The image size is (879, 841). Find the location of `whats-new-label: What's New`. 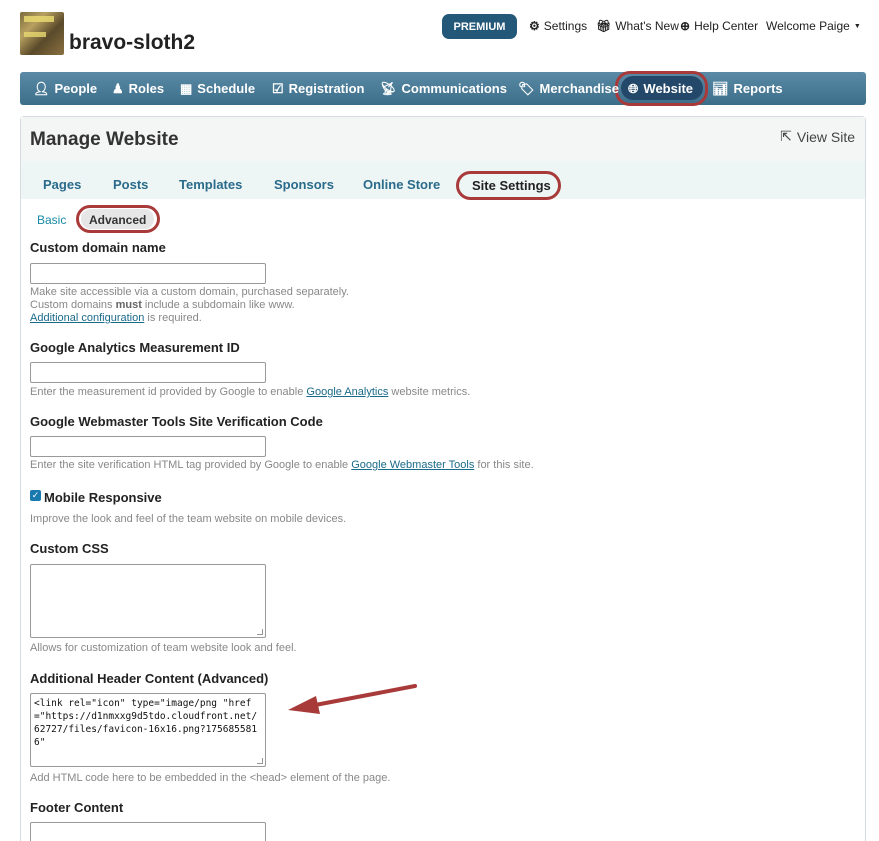

whats-new-label: What's New is located at coordinates (647, 26).